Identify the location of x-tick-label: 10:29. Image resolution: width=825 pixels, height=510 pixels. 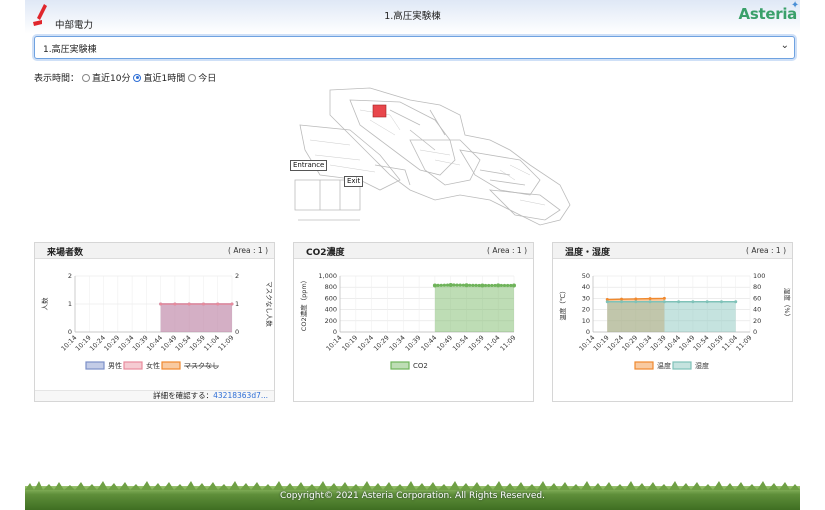
(381, 343).